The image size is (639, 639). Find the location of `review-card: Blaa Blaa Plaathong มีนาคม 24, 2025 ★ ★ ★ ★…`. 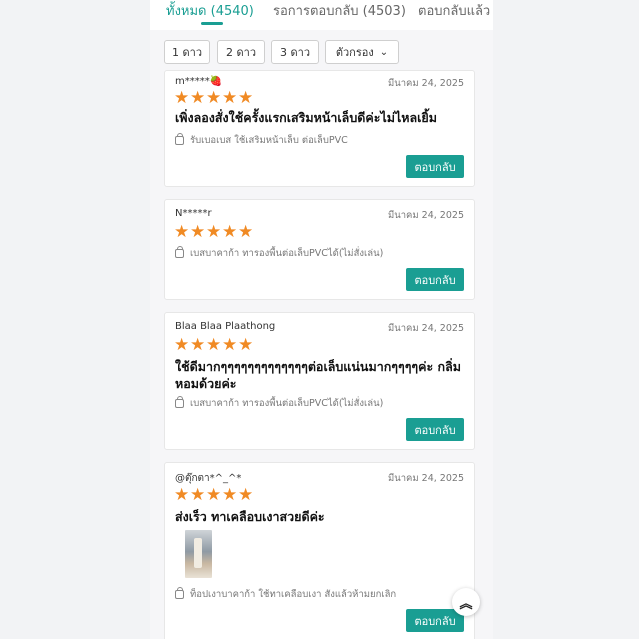

review-card: Blaa Blaa Plaathong มีนาคม 24, 2025 ★ ★ ★ ★… is located at coordinates (319, 381).